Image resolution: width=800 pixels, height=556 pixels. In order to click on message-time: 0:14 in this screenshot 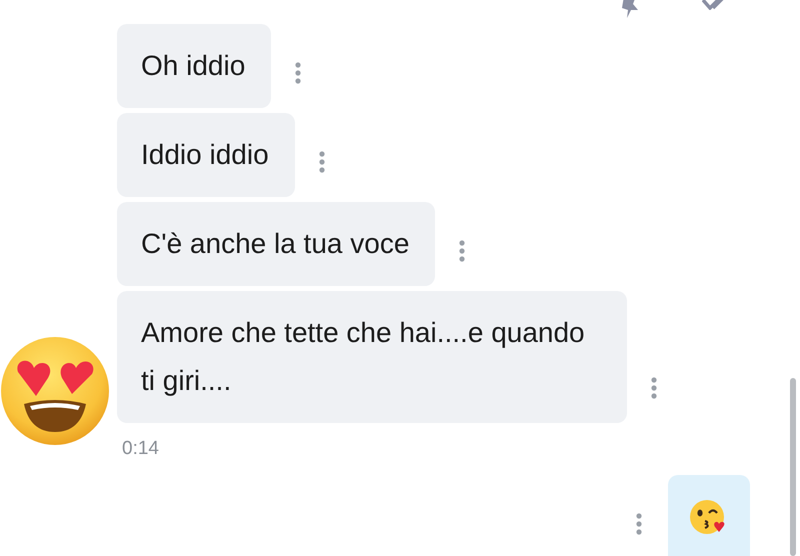, I will do `click(140, 448)`.